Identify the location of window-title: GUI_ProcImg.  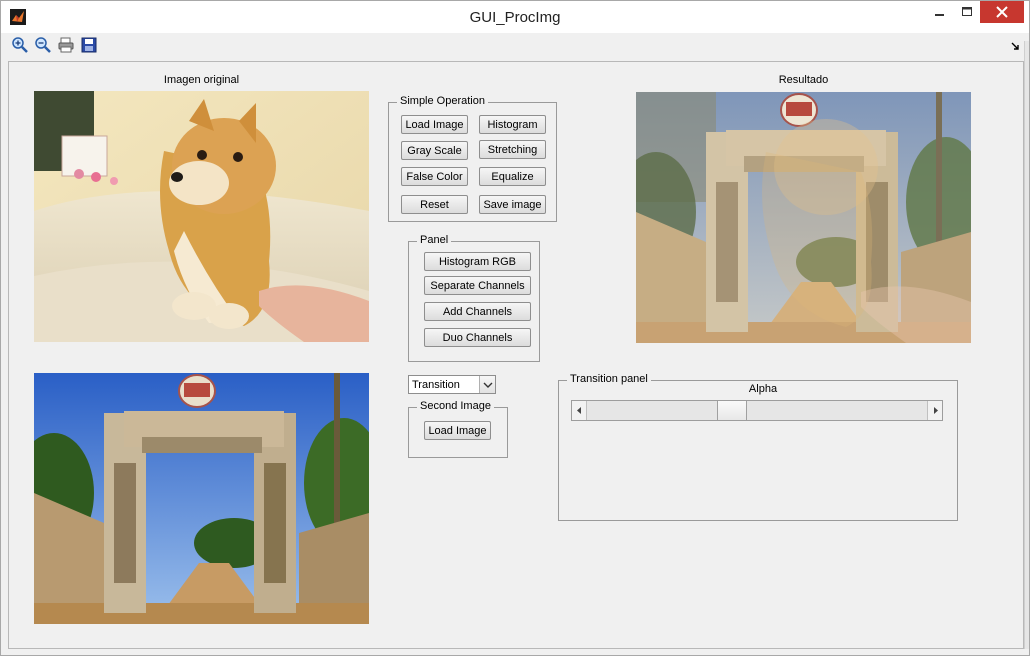
(515, 17).